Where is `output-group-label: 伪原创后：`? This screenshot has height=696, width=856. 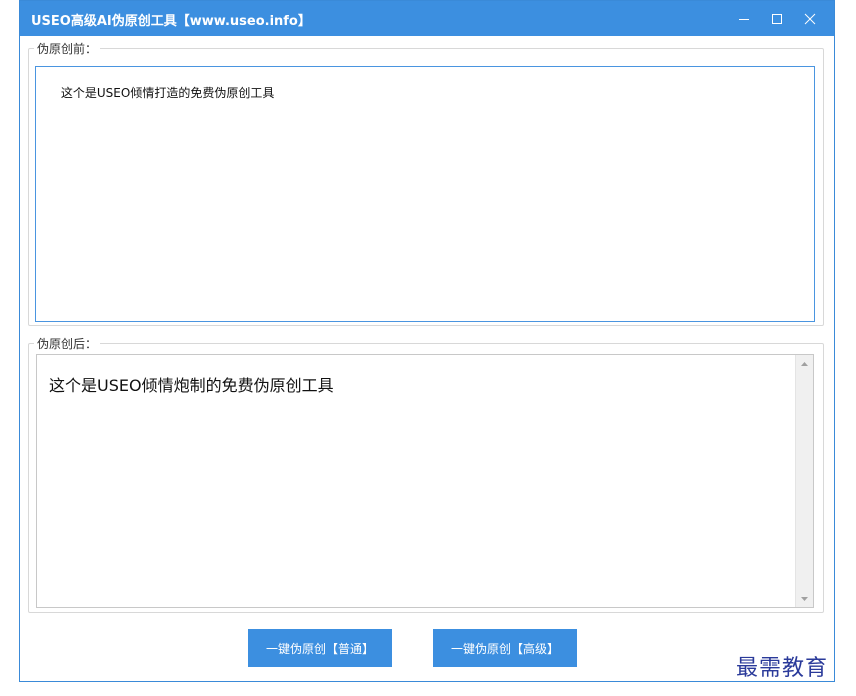 output-group-label: 伪原创后： is located at coordinates (67, 343).